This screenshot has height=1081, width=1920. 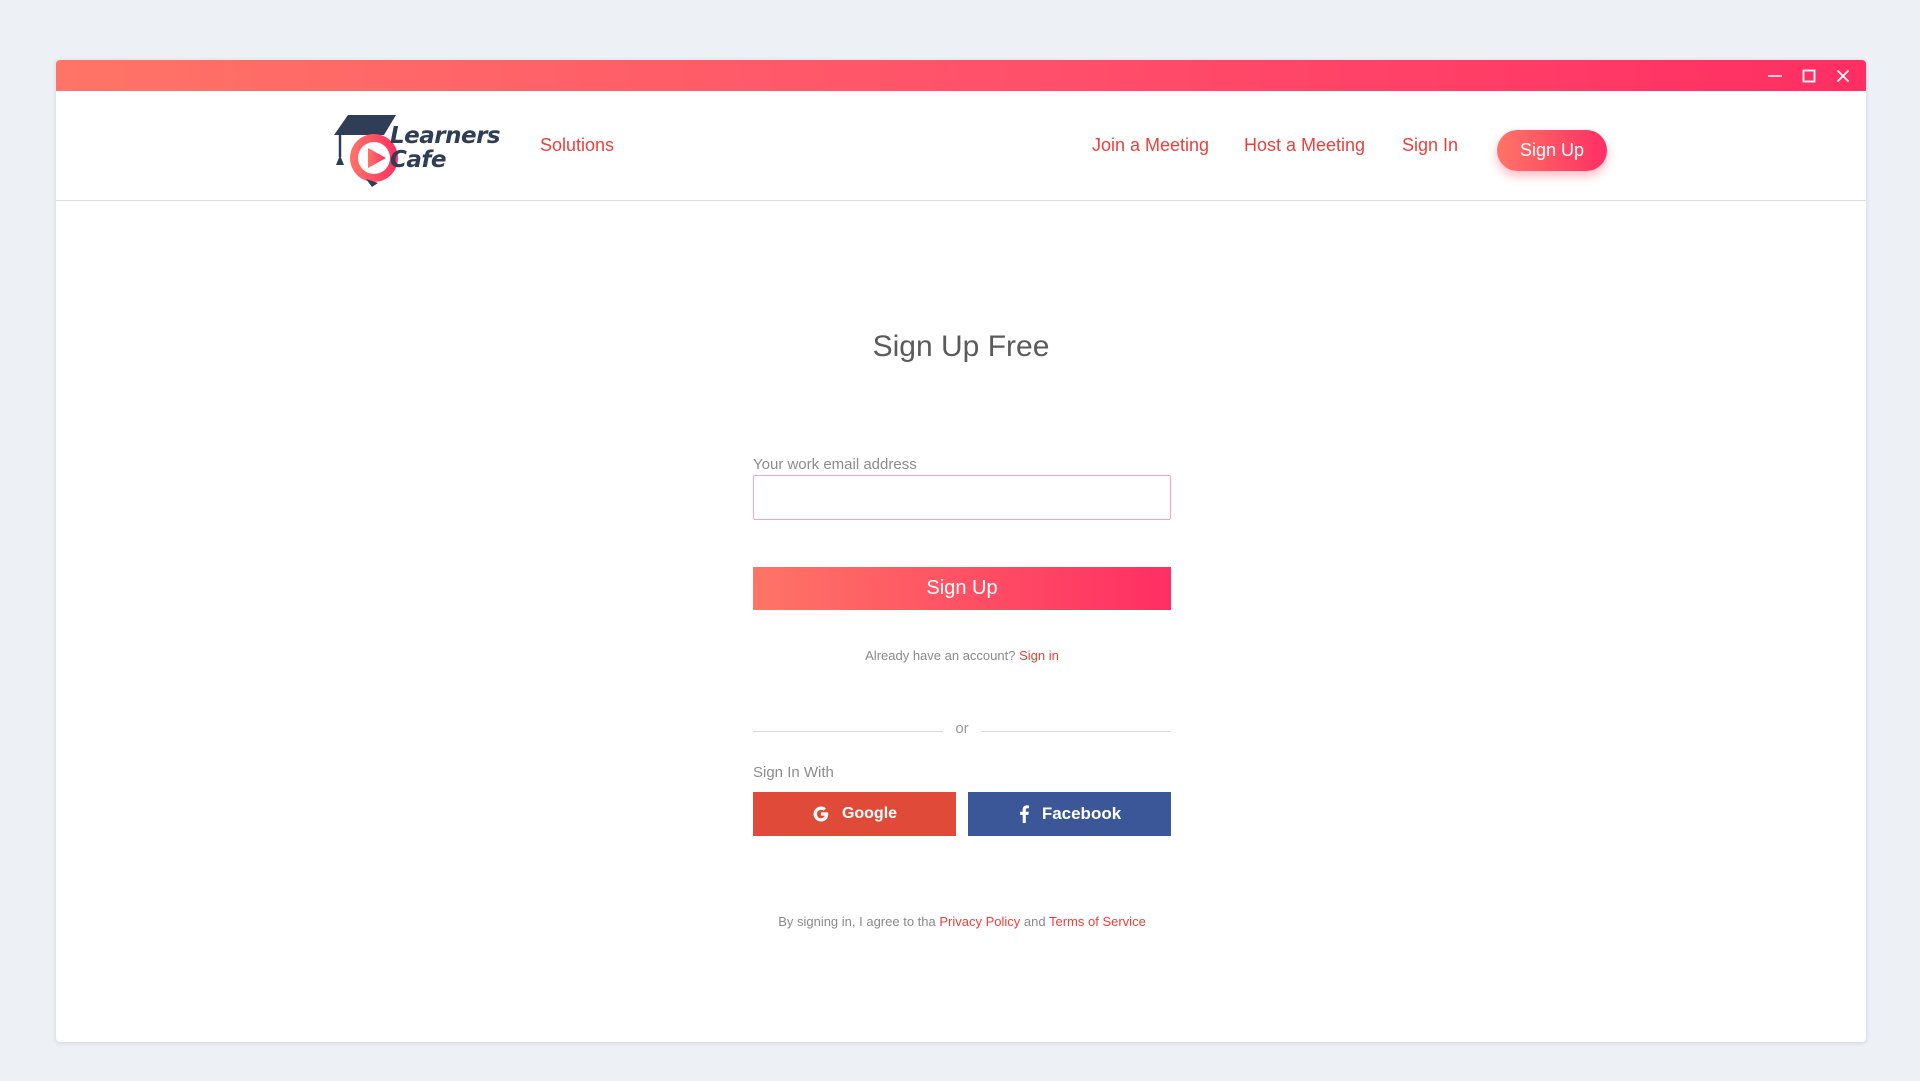 What do you see at coordinates (857, 921) in the screenshot?
I see `legal-prefix: By signing in, I agree to tha` at bounding box center [857, 921].